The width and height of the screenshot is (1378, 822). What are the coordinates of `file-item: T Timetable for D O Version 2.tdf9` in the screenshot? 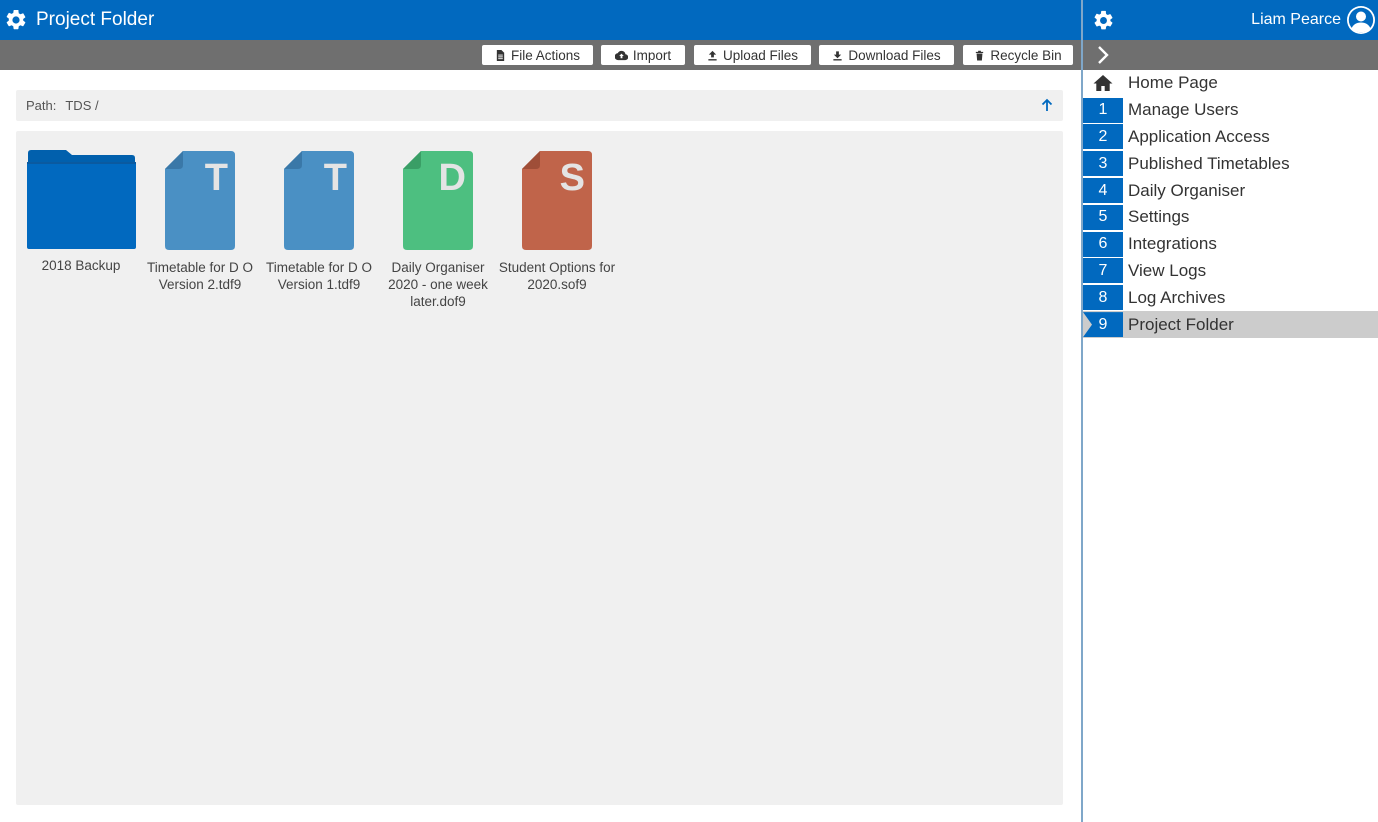 It's located at (200, 221).